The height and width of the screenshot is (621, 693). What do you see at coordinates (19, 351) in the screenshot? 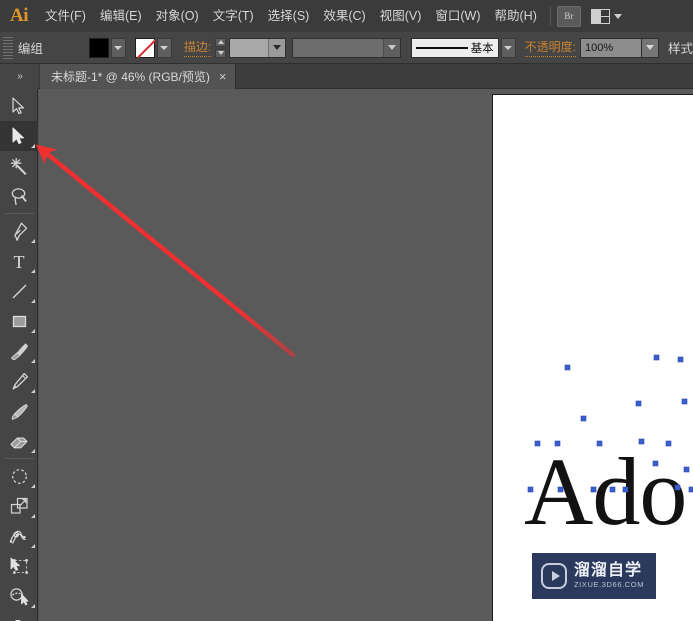
I see `paintbrush-tool` at bounding box center [19, 351].